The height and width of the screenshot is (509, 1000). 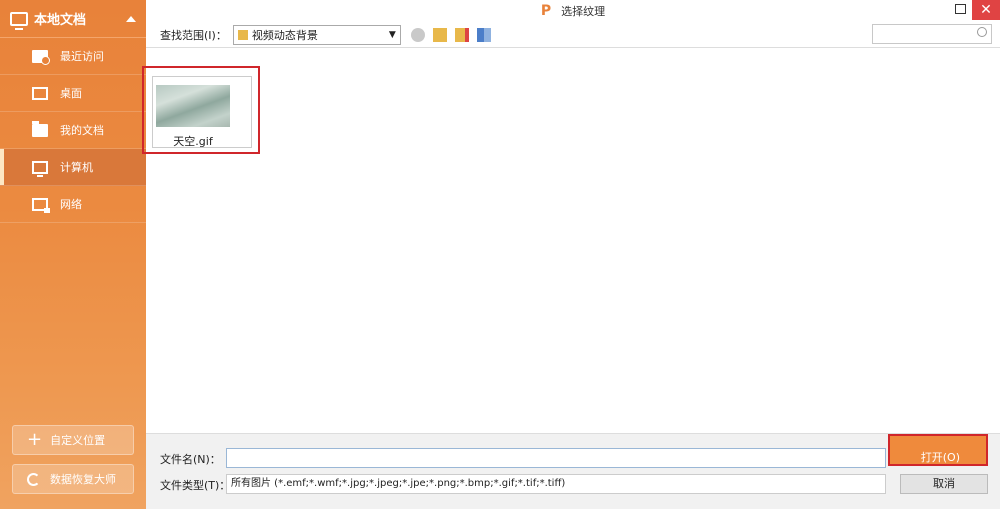 I want to click on search-icon, so click(x=982, y=32).